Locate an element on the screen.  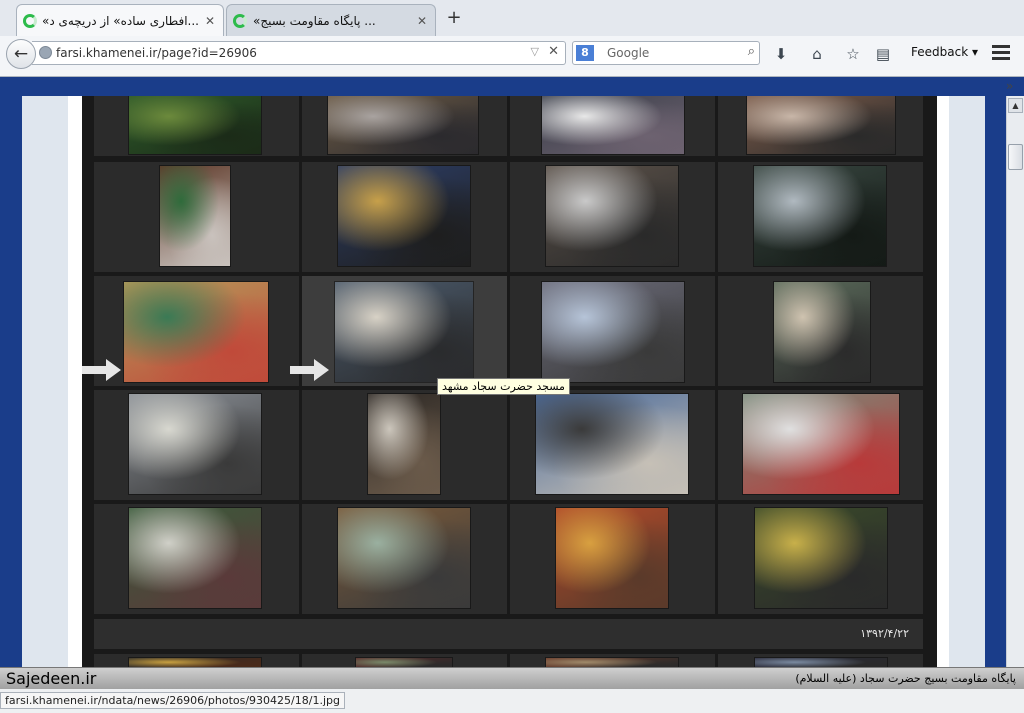
watermark-site: Sajedeen.ir is located at coordinates (51, 678).